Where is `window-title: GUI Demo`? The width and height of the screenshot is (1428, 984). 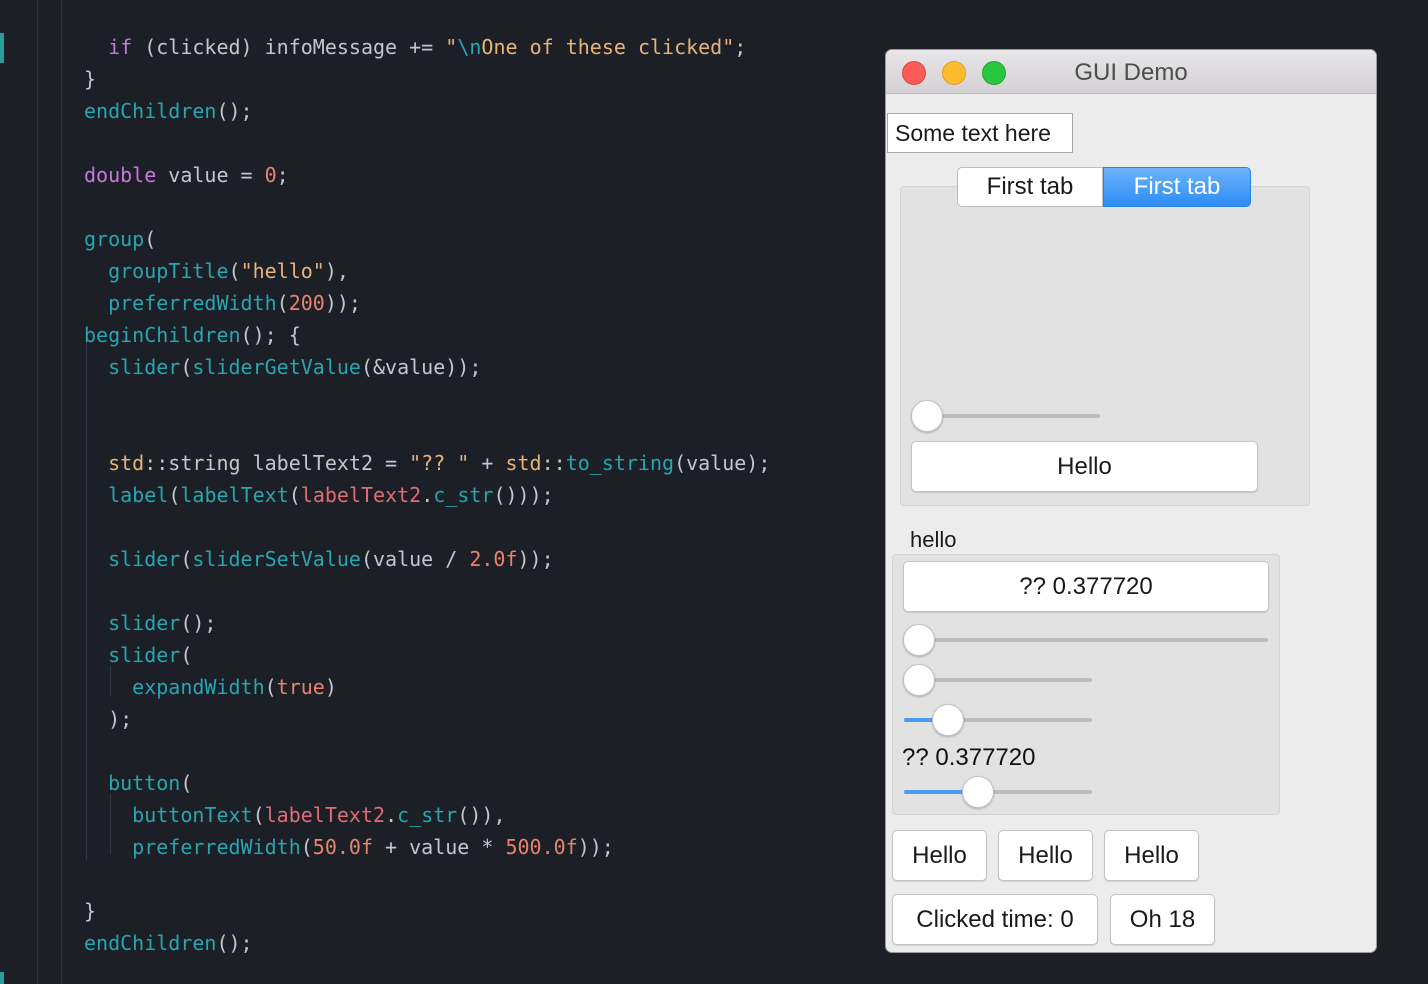 window-title: GUI Demo is located at coordinates (1131, 72).